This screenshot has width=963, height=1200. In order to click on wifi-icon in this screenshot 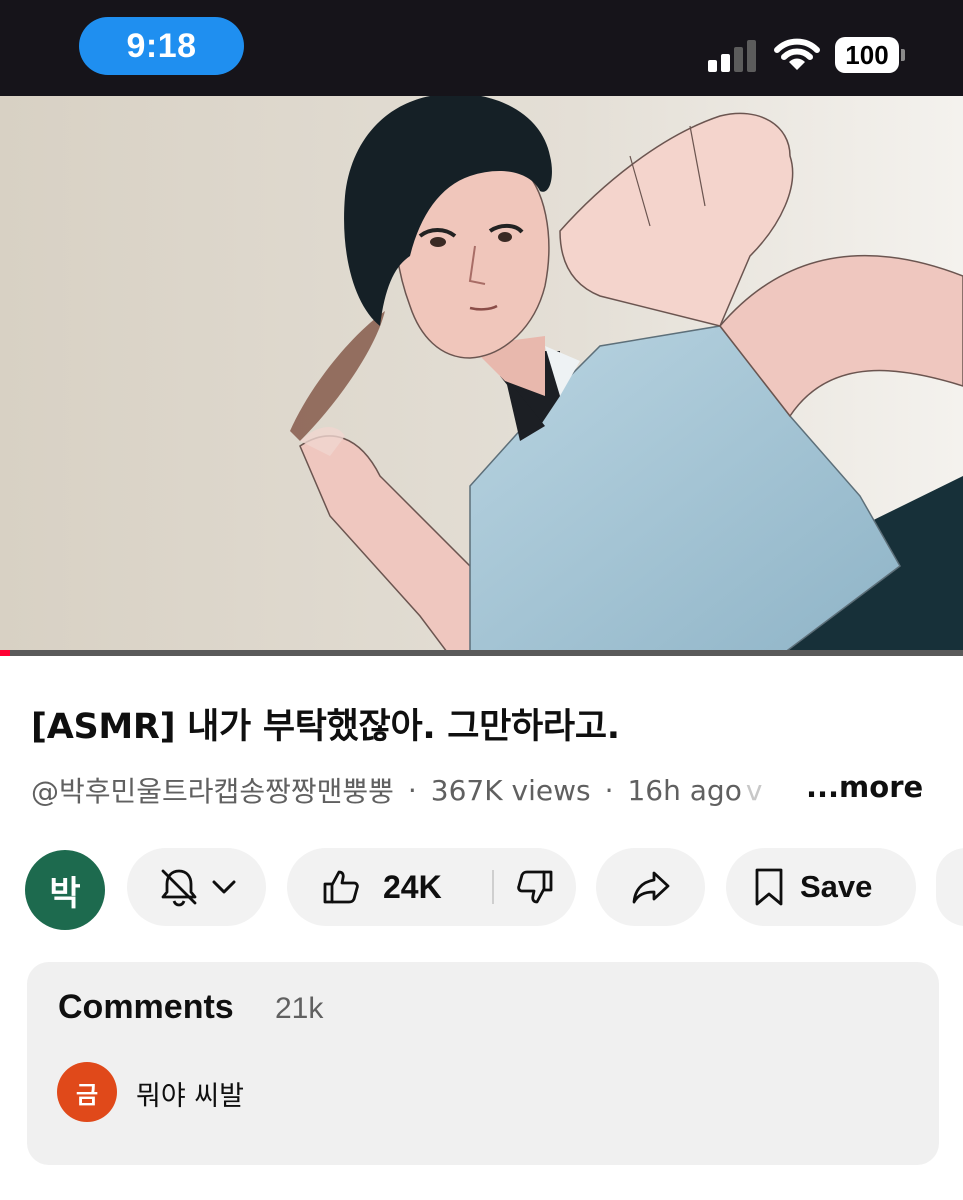, I will do `click(797, 54)`.